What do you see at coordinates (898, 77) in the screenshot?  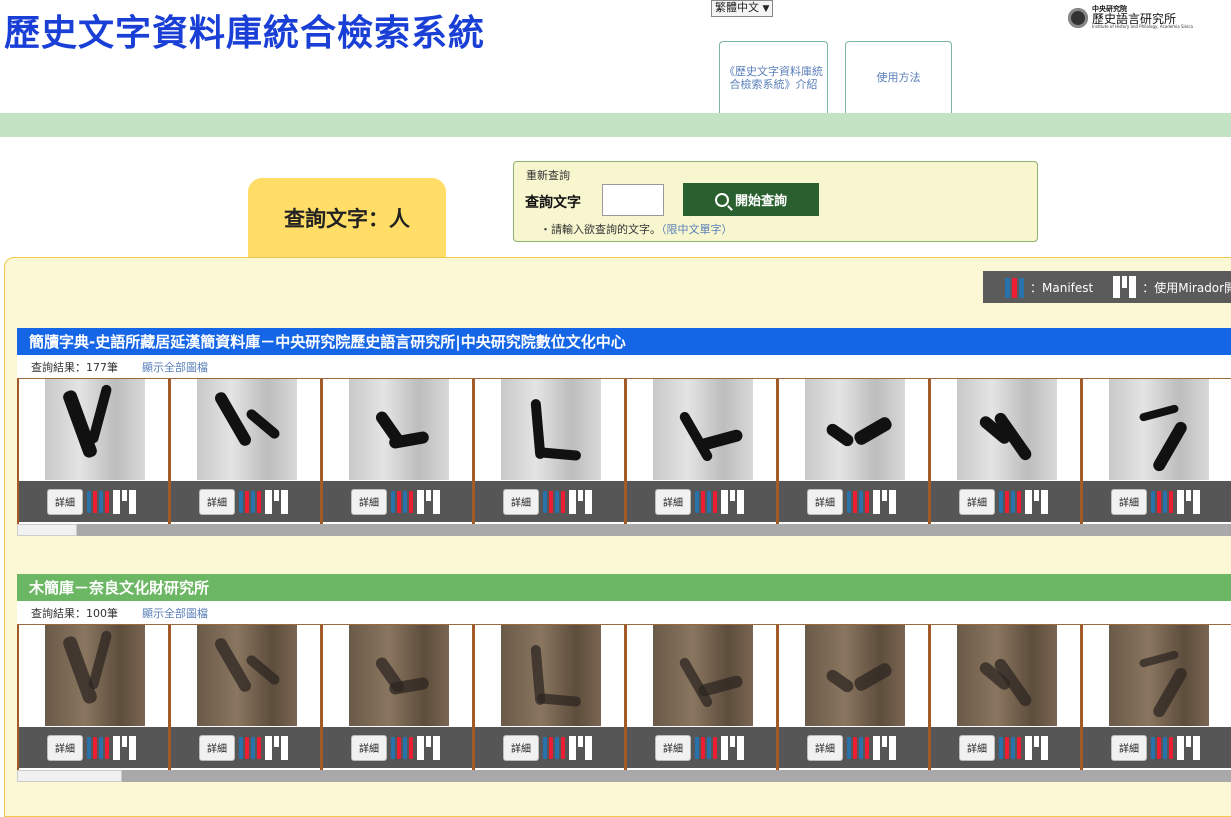 I see `nav-tab-usage: 使用方法` at bounding box center [898, 77].